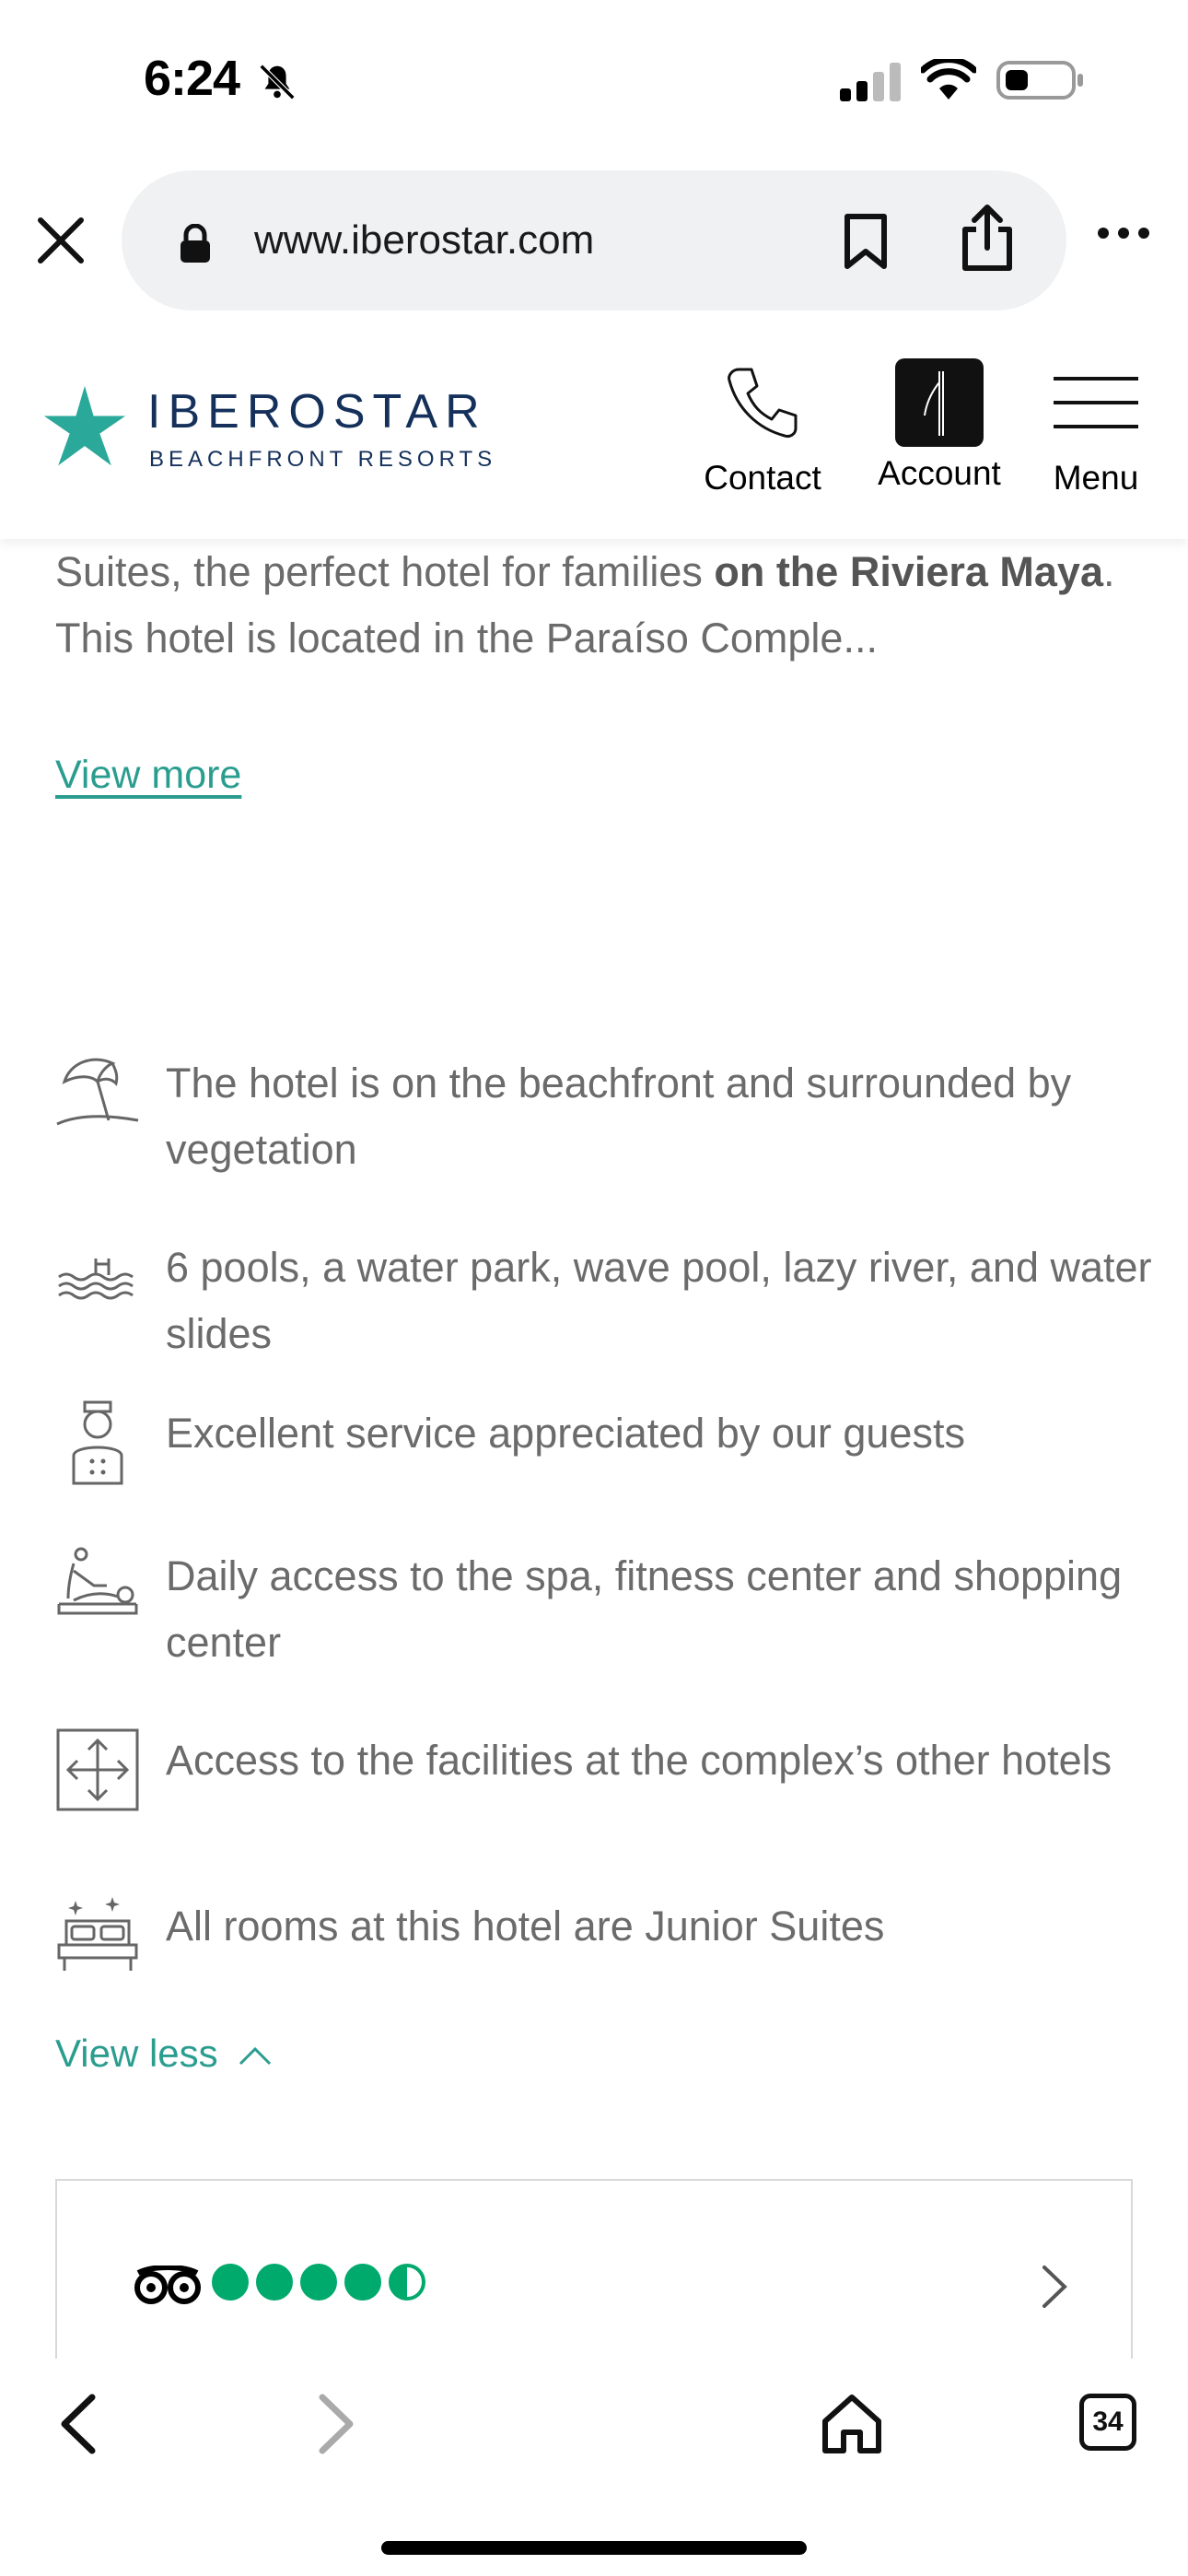 The image size is (1188, 2576). What do you see at coordinates (97, 1092) in the screenshot?
I see `beach-umbrella-icon` at bounding box center [97, 1092].